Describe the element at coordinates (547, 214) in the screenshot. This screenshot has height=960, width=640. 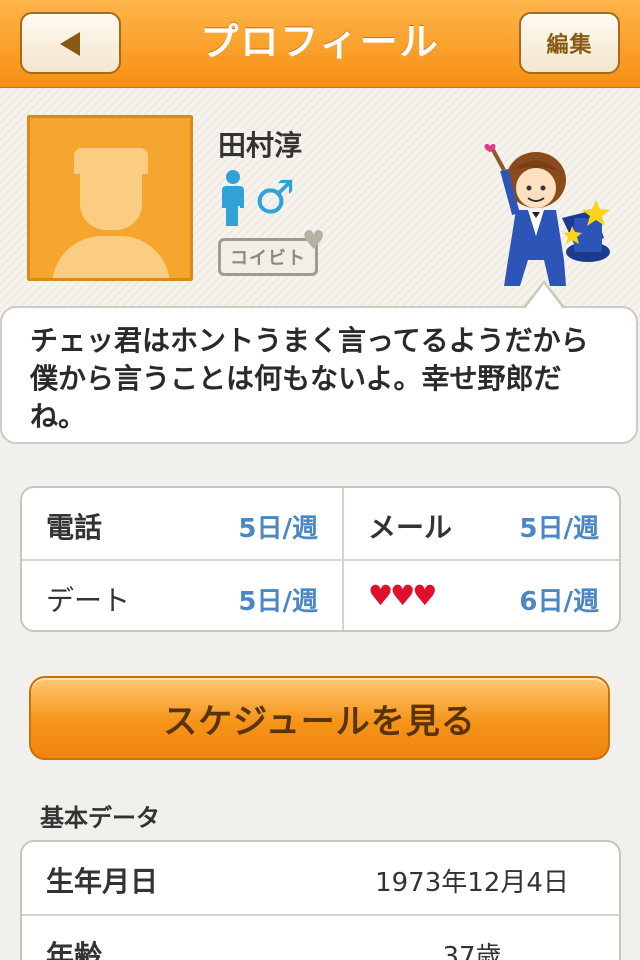
I see `character-illustration` at that location.